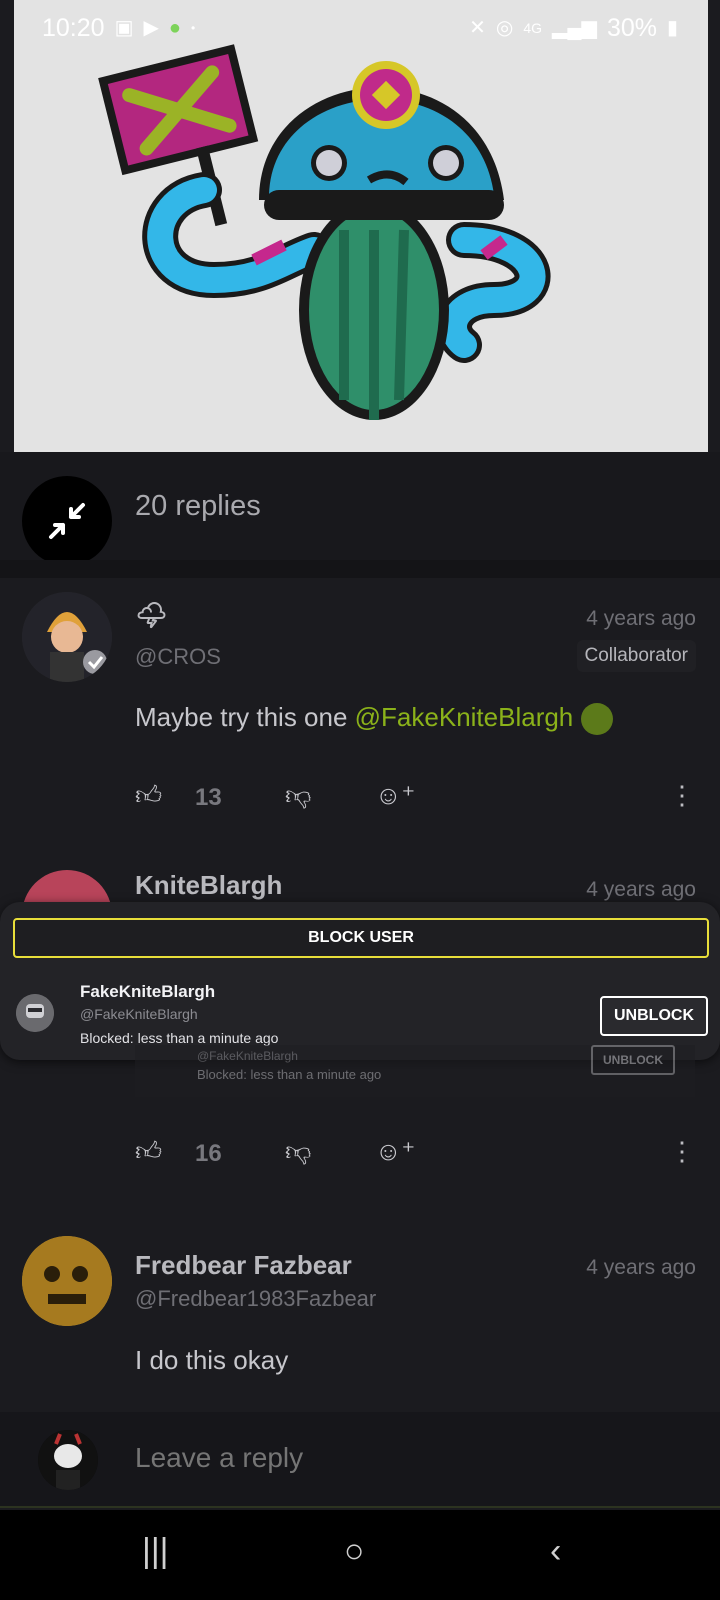 The width and height of the screenshot is (720, 1600). Describe the element at coordinates (73, 27) in the screenshot. I see `status-time: 10:20` at that location.